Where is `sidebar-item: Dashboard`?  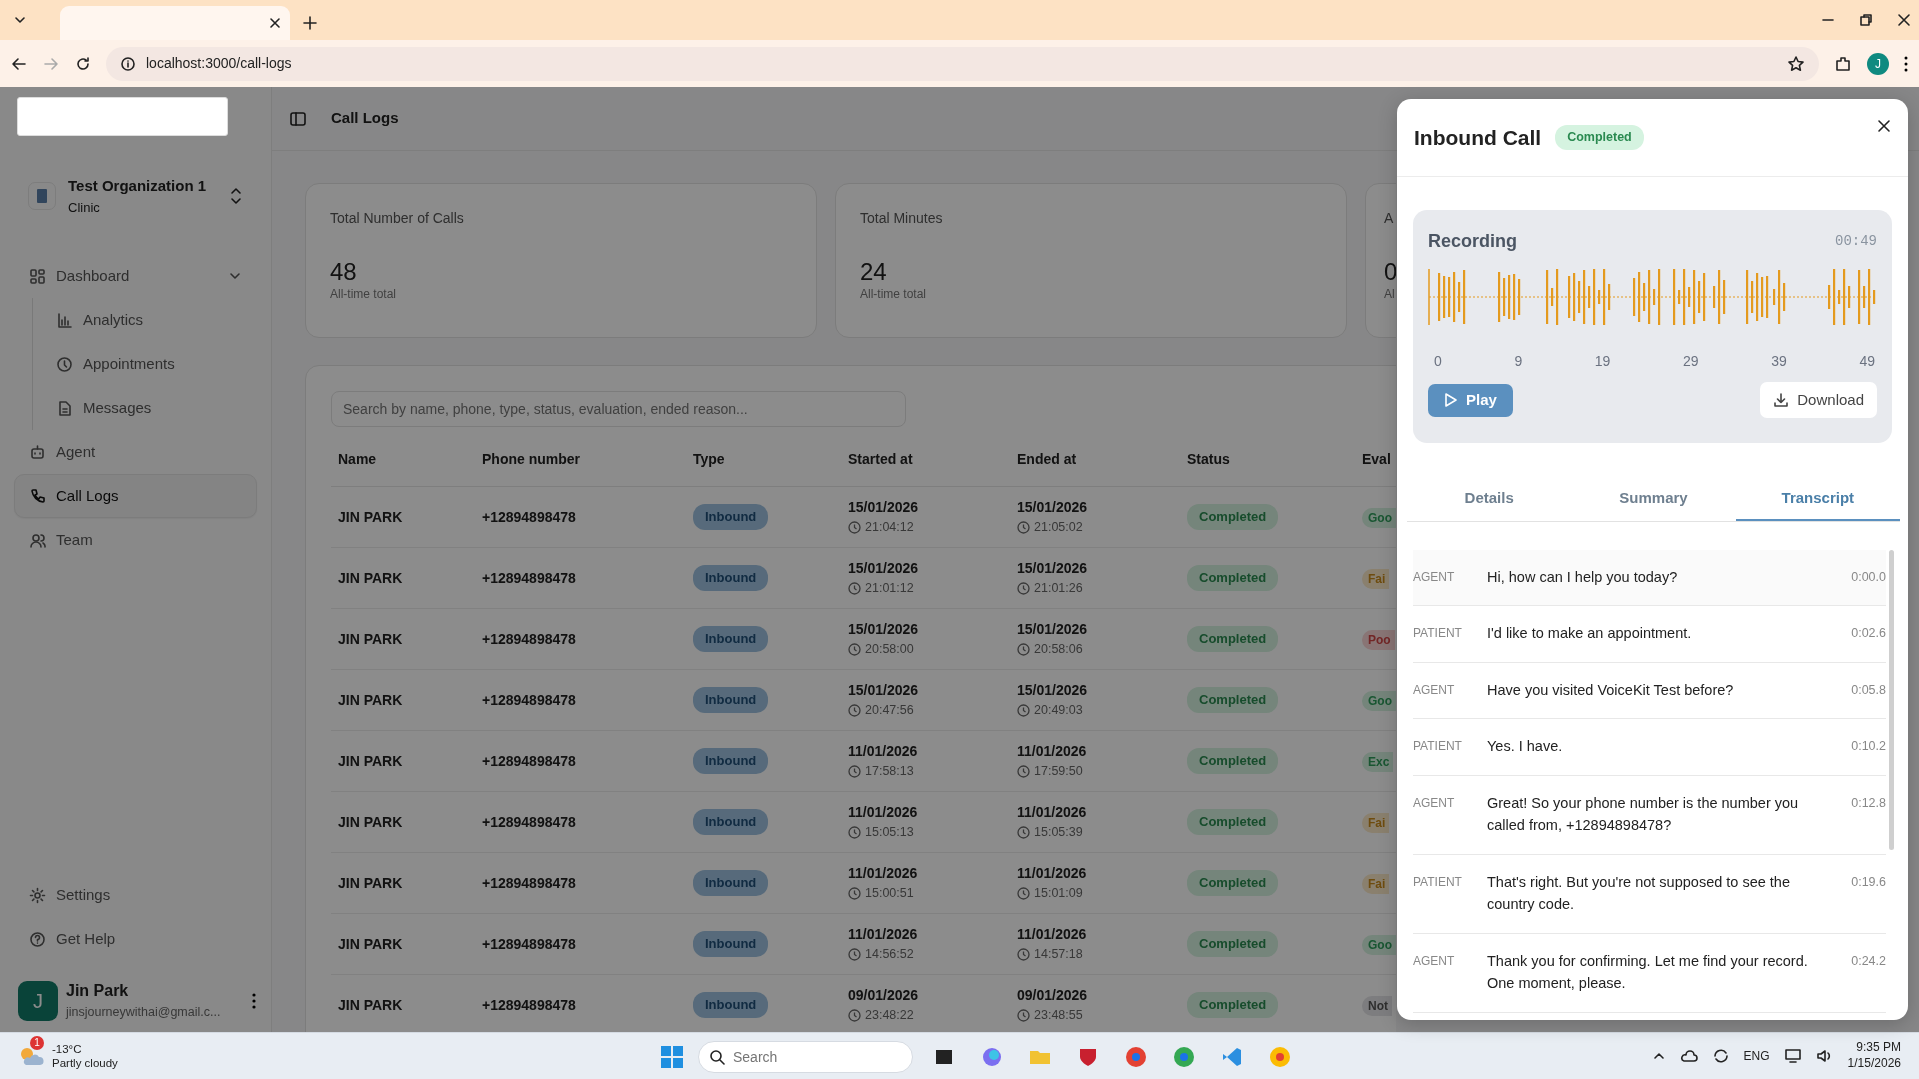 sidebar-item: Dashboard is located at coordinates (135, 276).